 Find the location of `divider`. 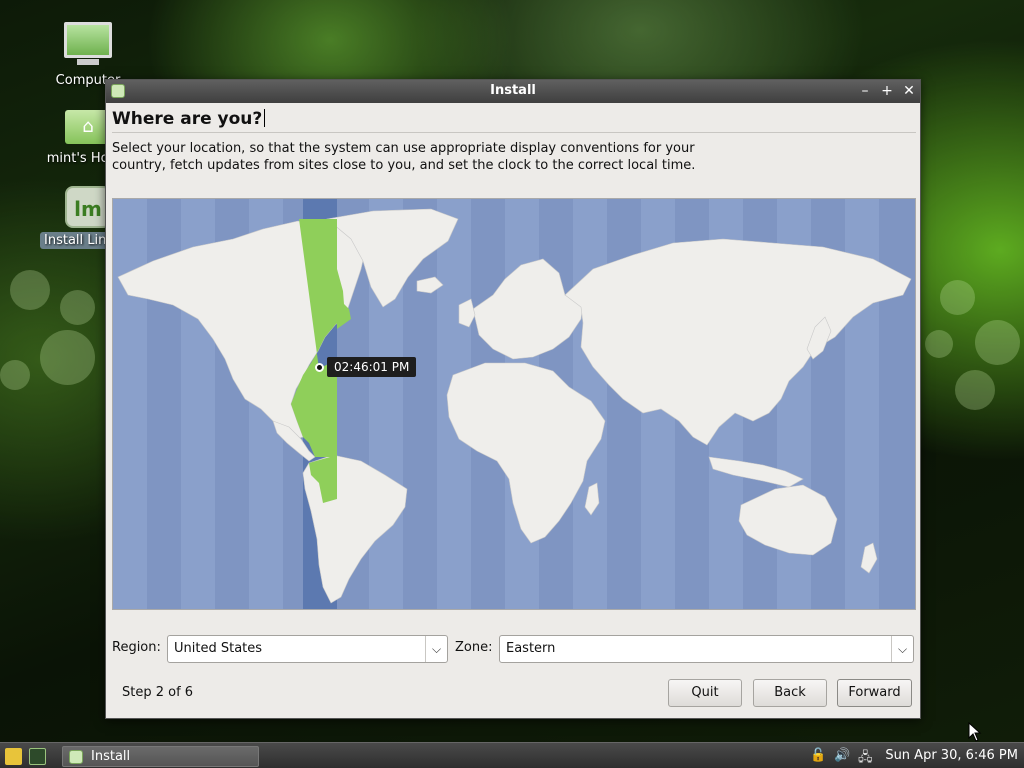

divider is located at coordinates (514, 132).